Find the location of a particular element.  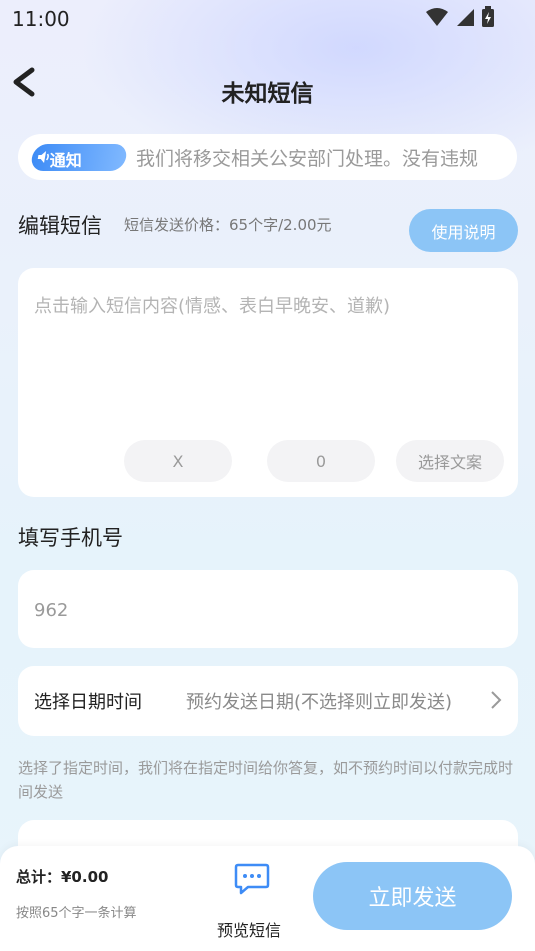

phone-input is located at coordinates (269, 610).